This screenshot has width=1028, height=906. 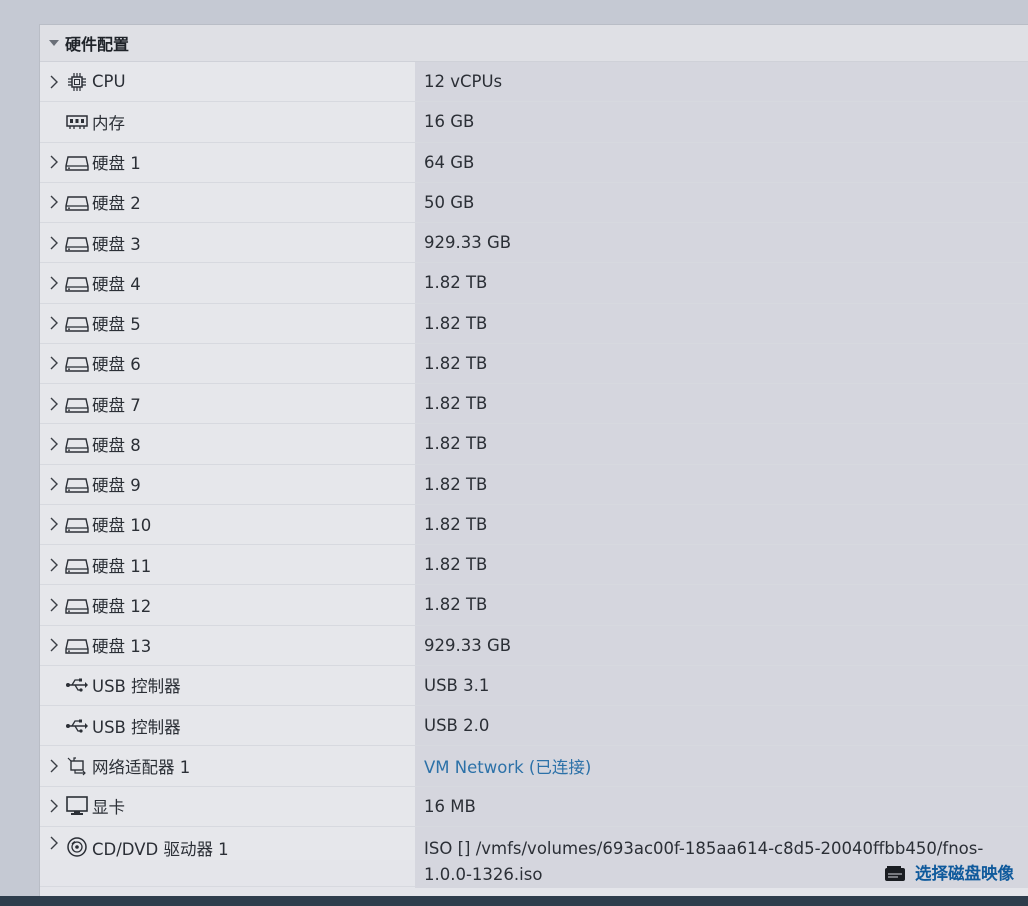 I want to click on row-label: 硬盘 1, so click(x=227, y=162).